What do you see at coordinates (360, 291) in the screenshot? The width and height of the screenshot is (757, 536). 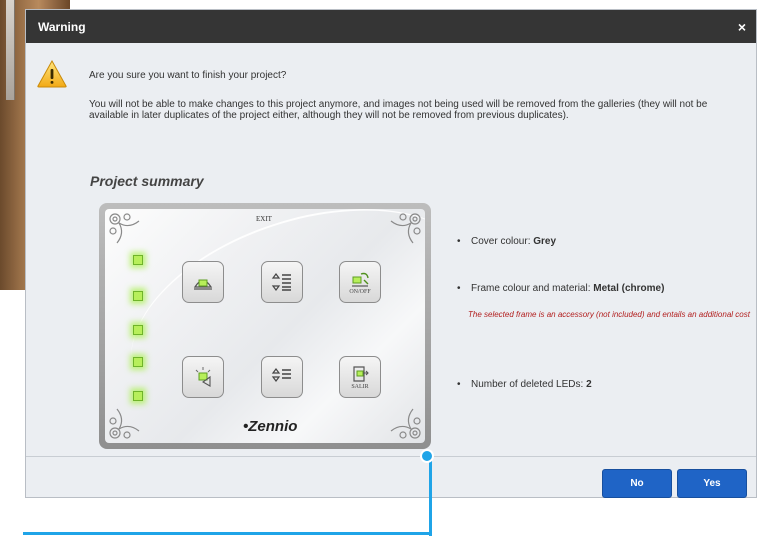 I see `tile-on-off-label: ON/OFF` at bounding box center [360, 291].